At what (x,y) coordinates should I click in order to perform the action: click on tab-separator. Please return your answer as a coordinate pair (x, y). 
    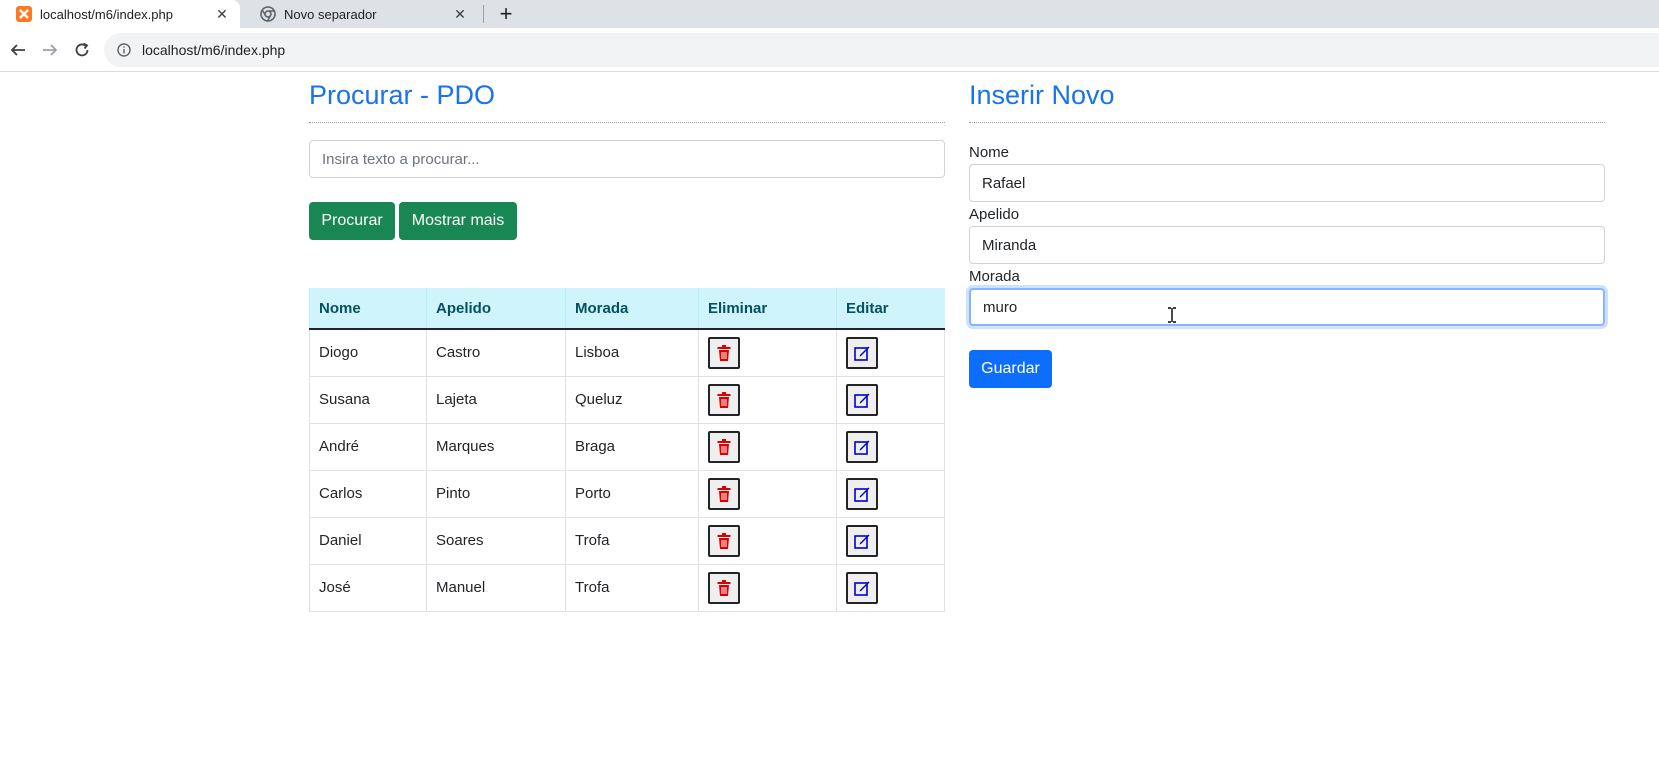
    Looking at the image, I should click on (483, 14).